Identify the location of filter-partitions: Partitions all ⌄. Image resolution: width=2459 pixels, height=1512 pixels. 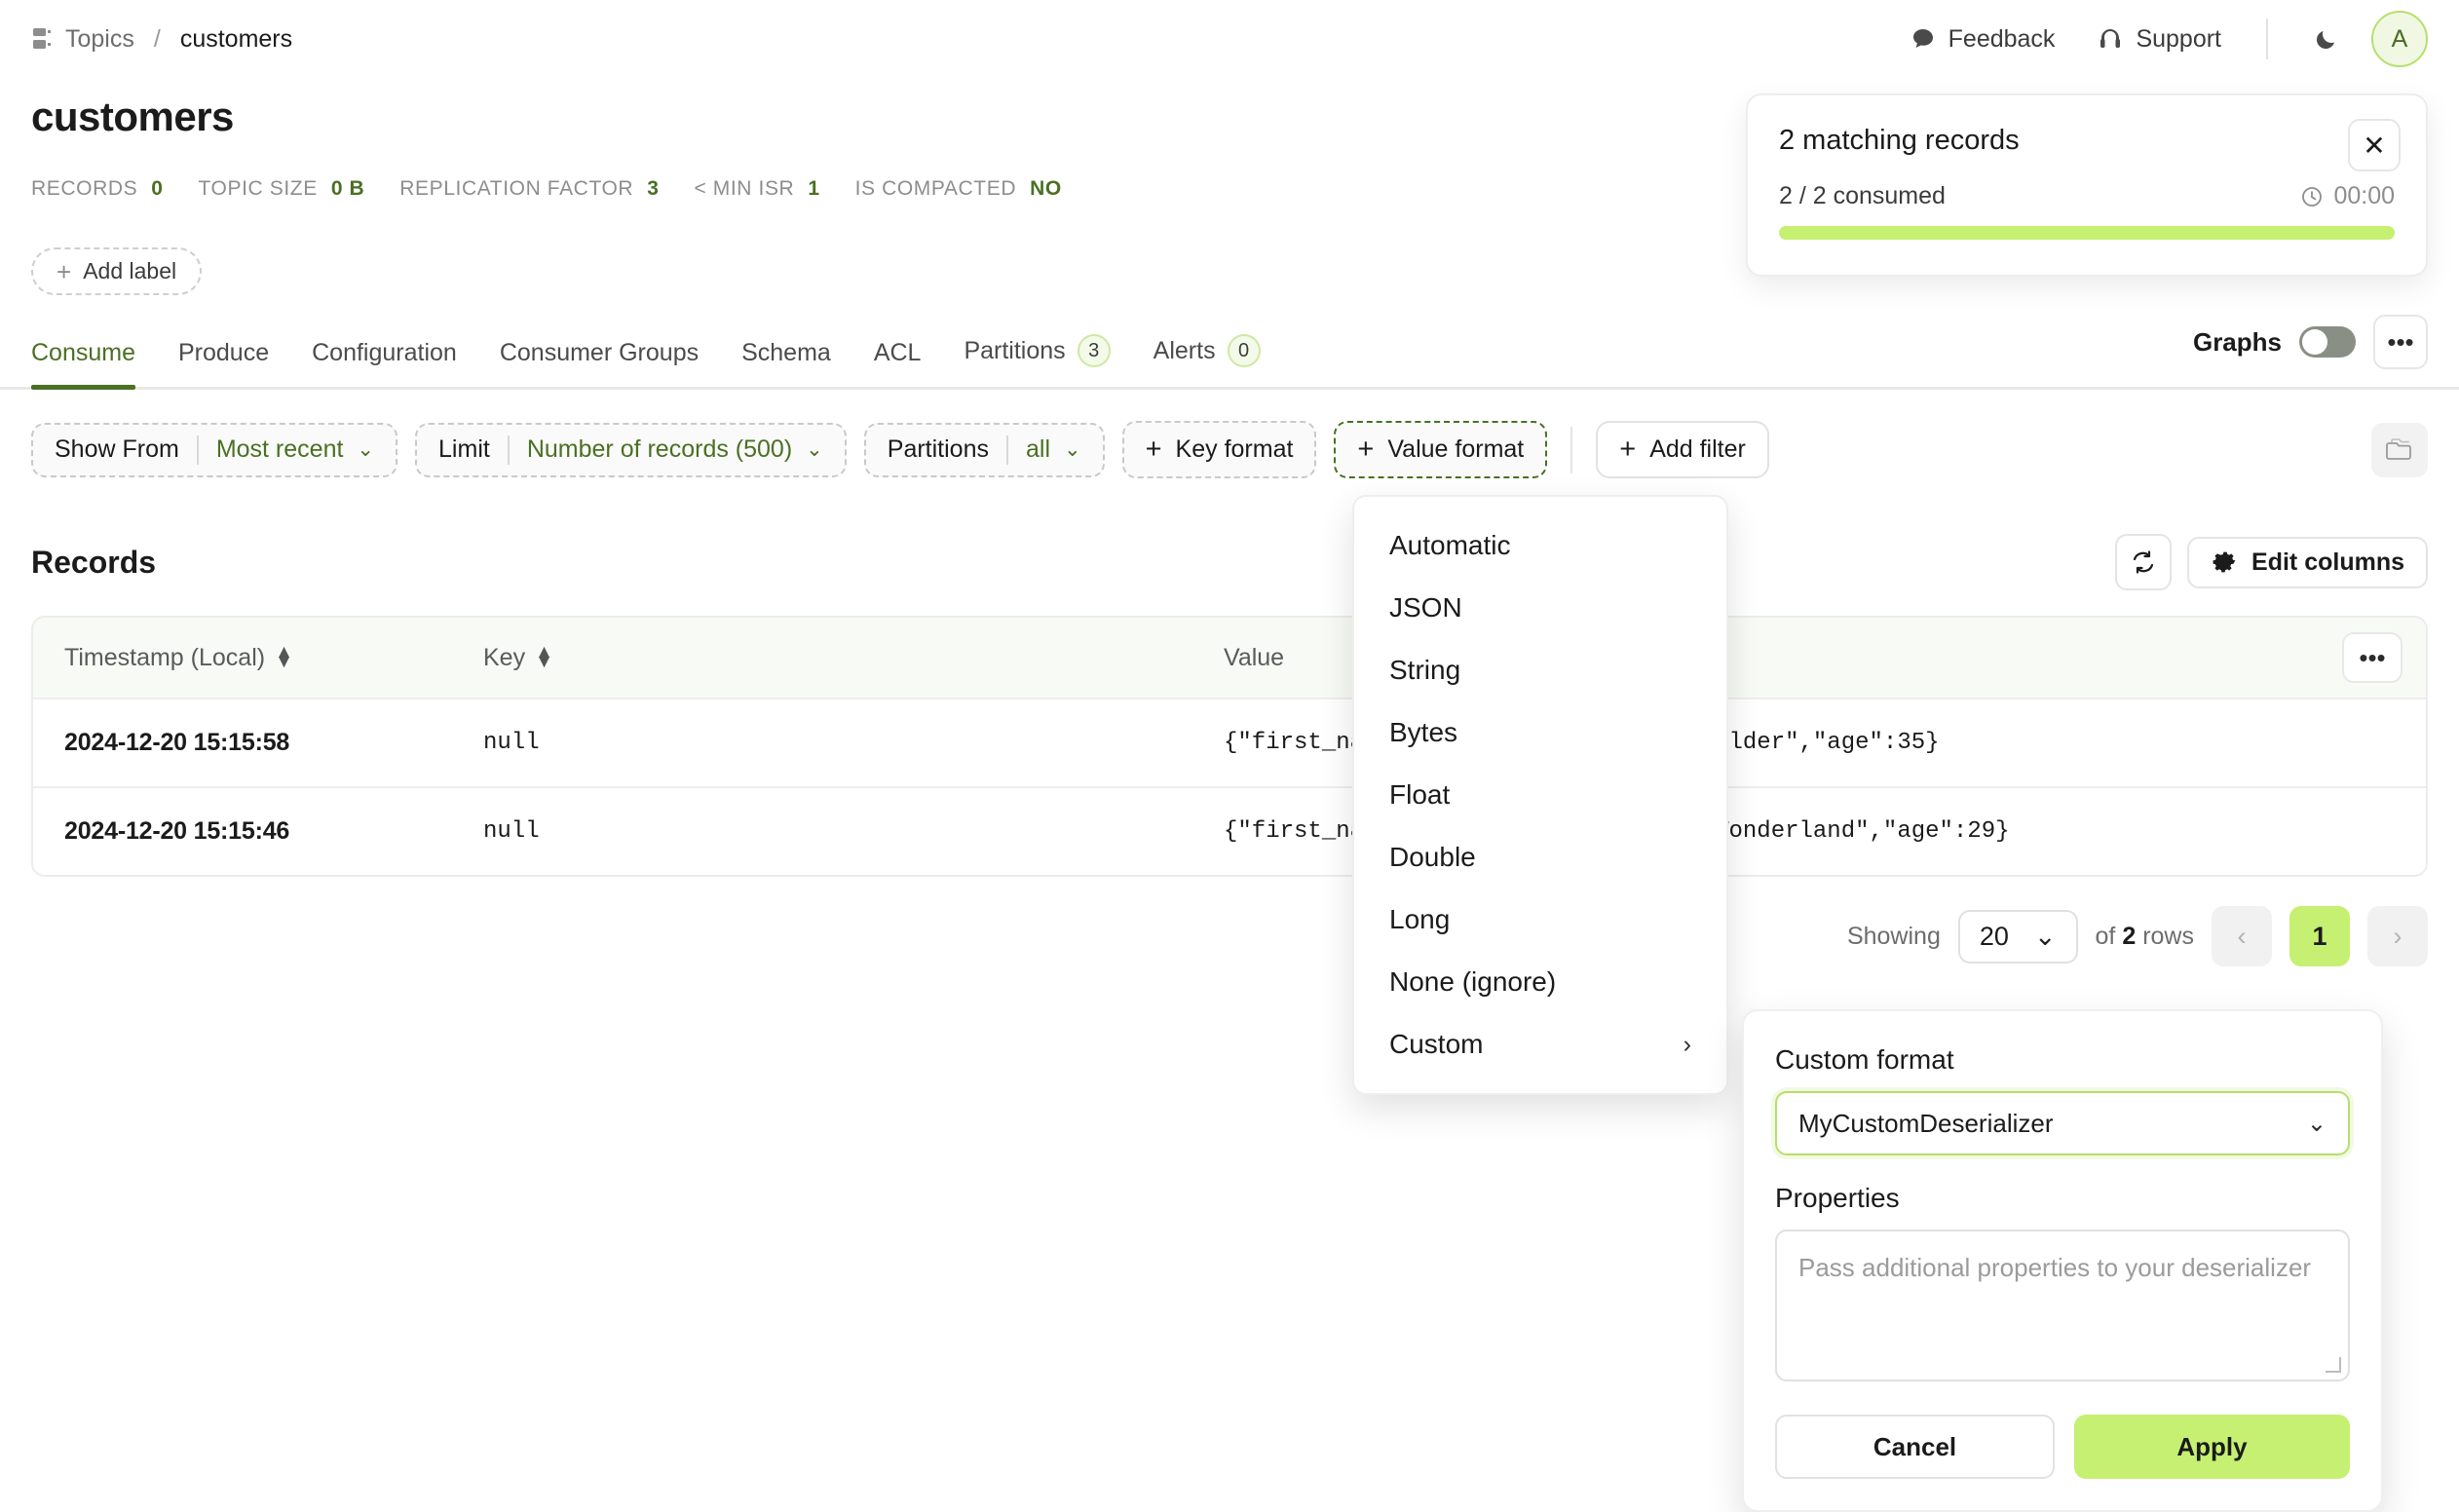
(984, 450).